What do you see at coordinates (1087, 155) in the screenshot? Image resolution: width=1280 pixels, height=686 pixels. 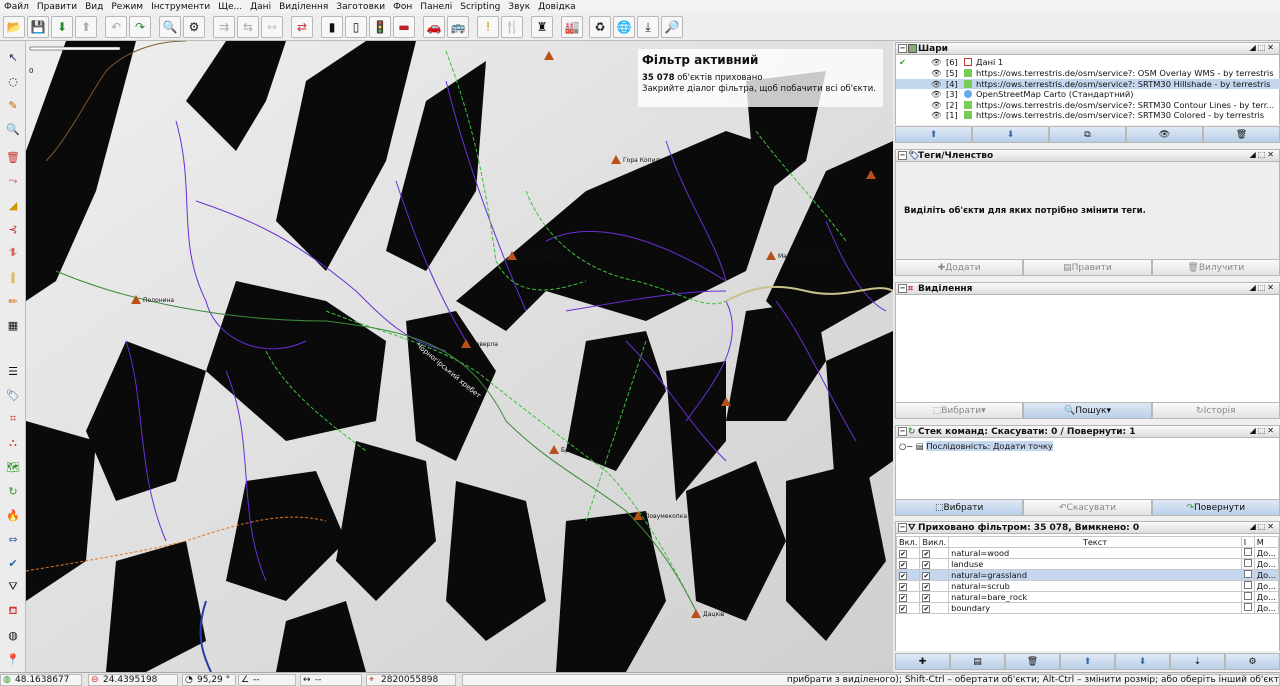 I see `tags-panel-header: − 🏷 Теги/Членство ◢⬚✕` at bounding box center [1087, 155].